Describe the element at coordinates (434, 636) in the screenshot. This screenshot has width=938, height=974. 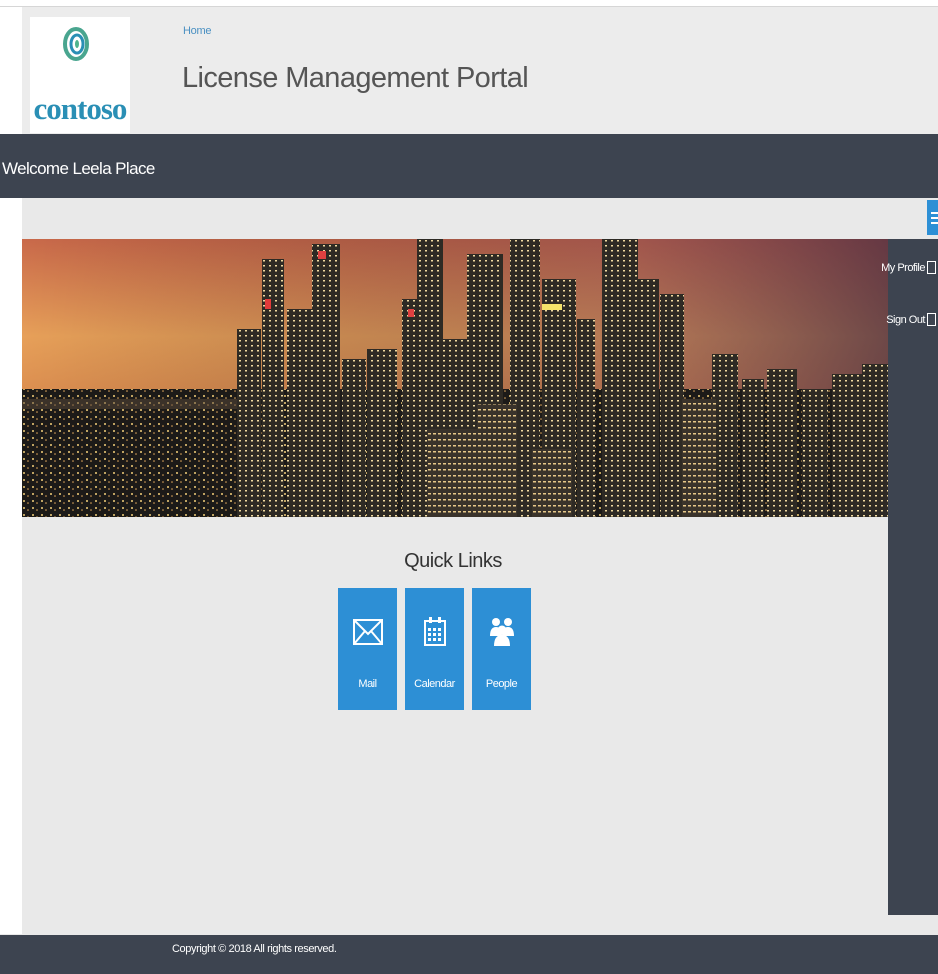
I see `calendar-icon` at that location.